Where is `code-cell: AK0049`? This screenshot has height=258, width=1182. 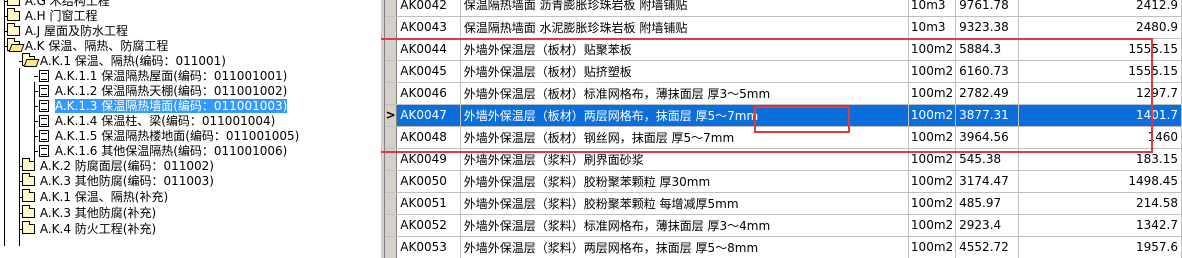
code-cell: AK0049 is located at coordinates (428, 159).